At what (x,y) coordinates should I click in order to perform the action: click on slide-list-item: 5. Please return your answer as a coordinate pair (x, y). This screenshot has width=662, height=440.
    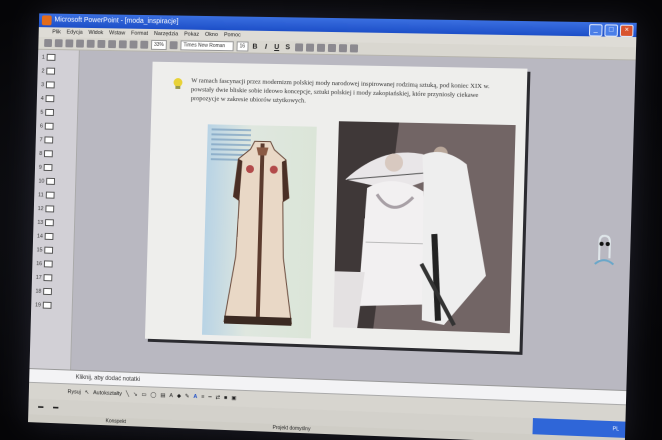
    Looking at the image, I should click on (47, 112).